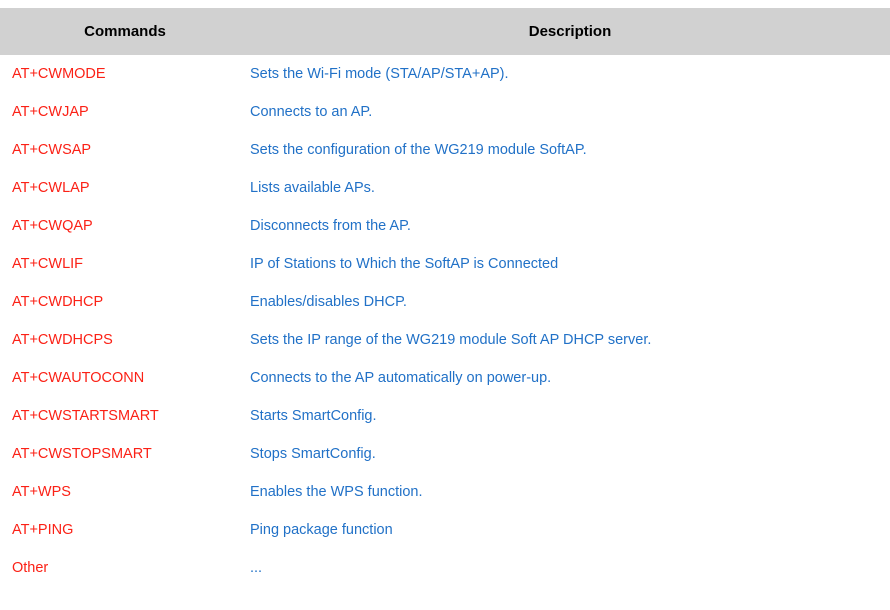 The width and height of the screenshot is (890, 610). Describe the element at coordinates (313, 454) in the screenshot. I see `cell-description: Stops SmartConfig.` at that location.